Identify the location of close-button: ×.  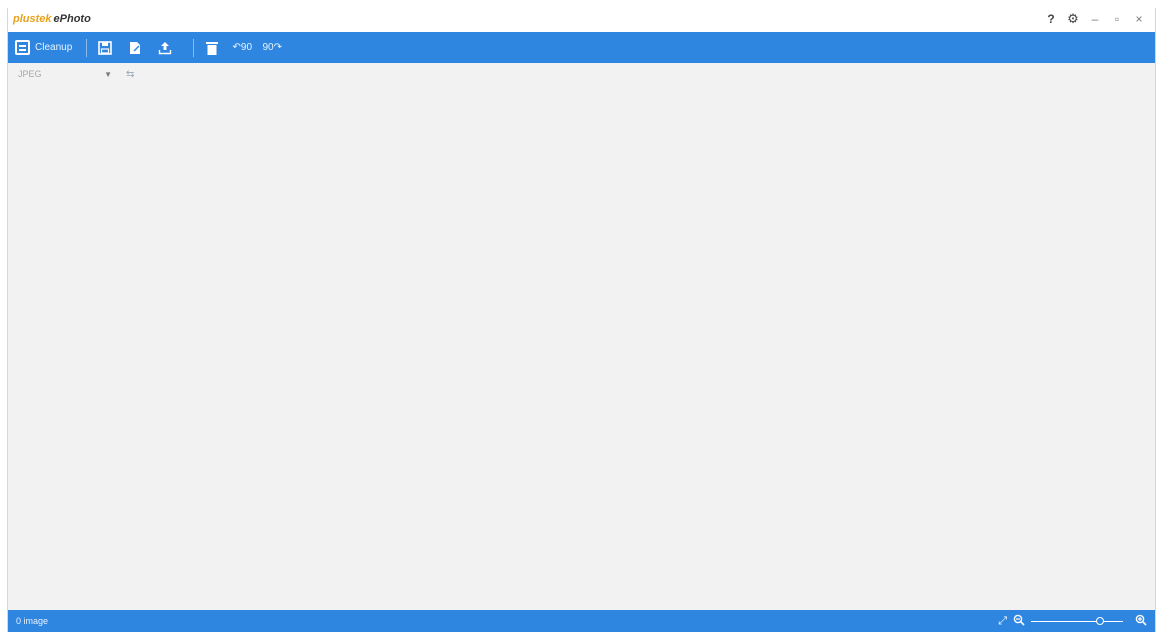
(1139, 19).